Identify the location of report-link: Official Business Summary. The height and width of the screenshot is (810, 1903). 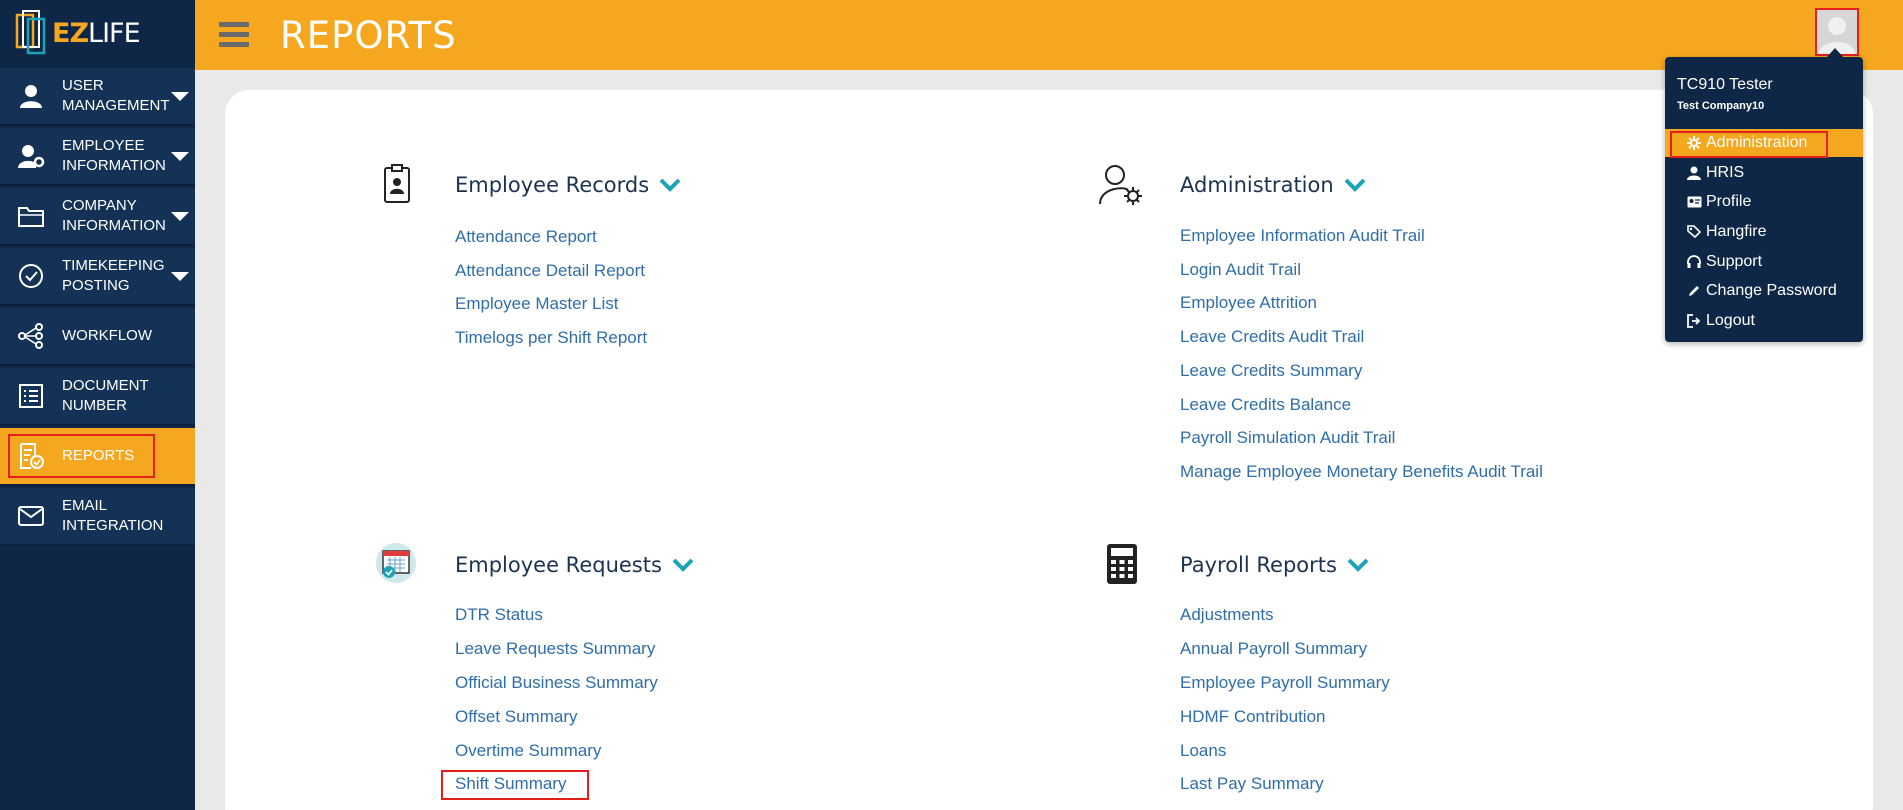
(556, 683).